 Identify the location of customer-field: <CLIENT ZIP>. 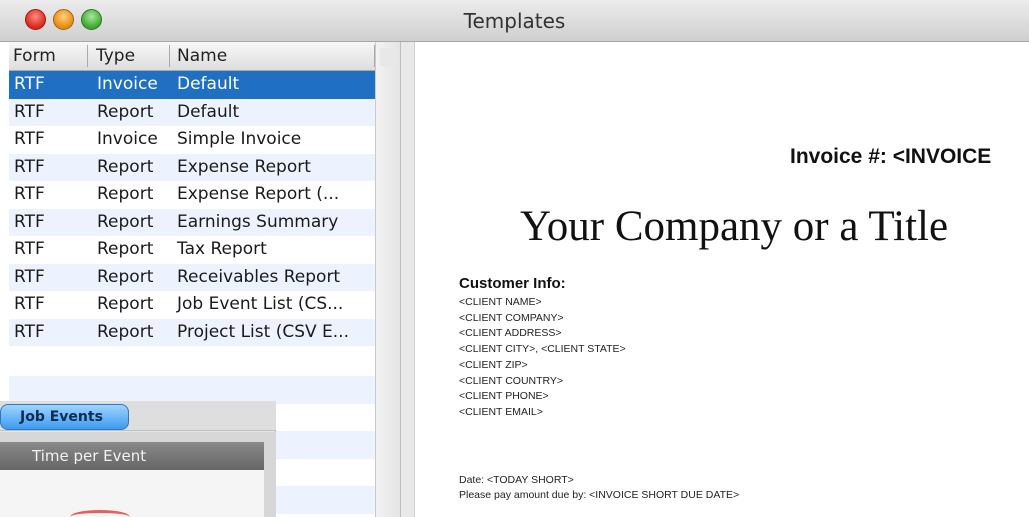
(493, 364).